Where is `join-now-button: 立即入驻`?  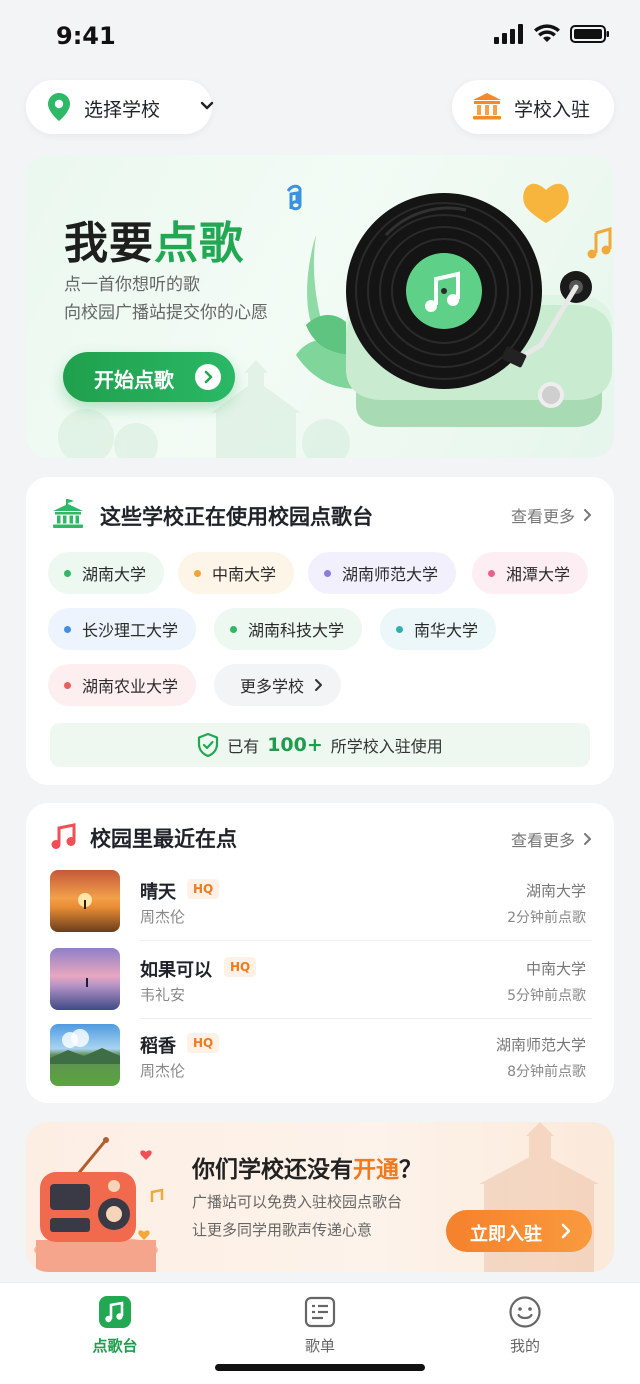
join-now-button: 立即入驻 is located at coordinates (519, 1231).